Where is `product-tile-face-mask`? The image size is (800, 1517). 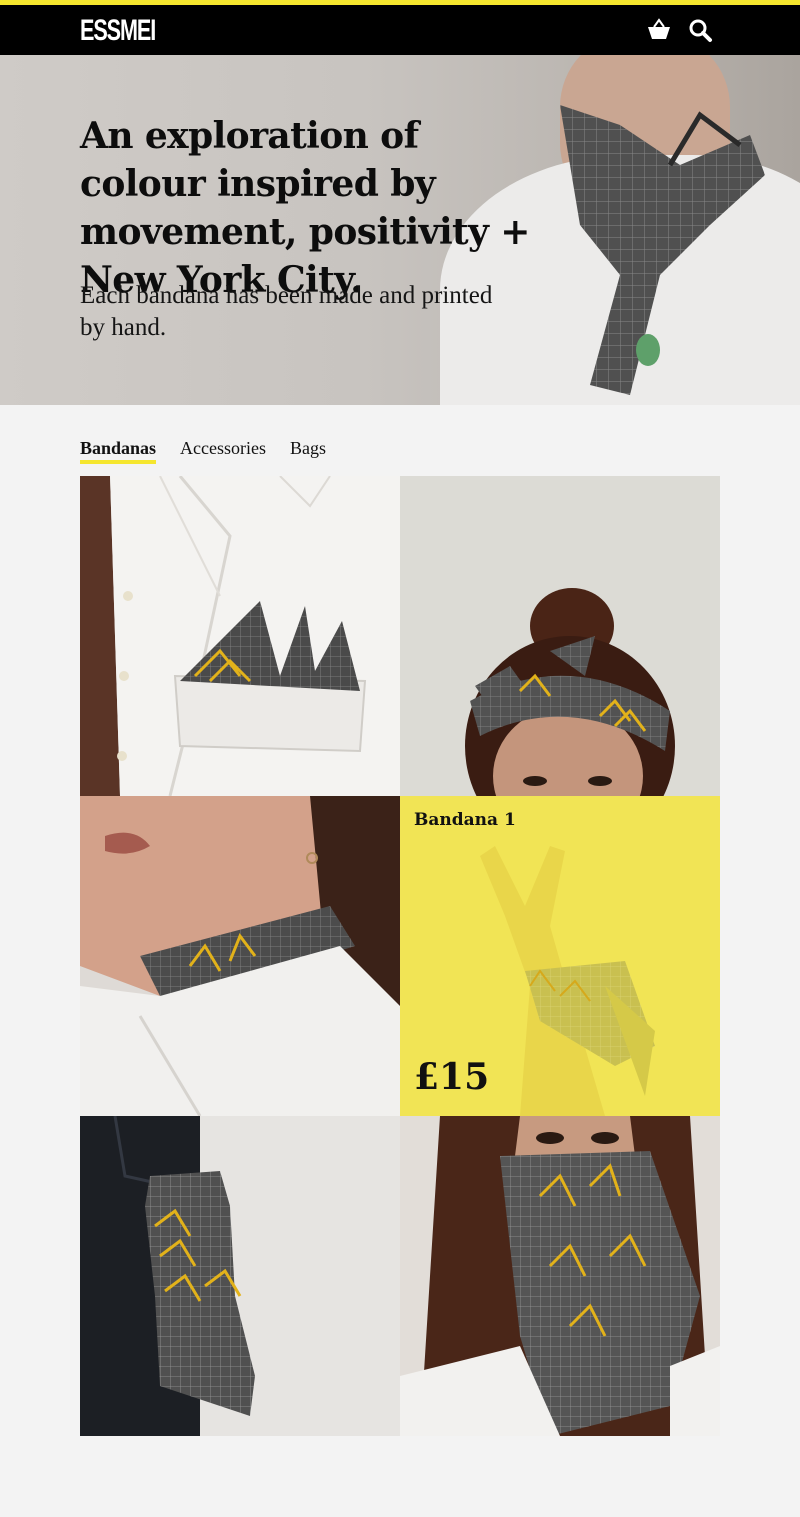 product-tile-face-mask is located at coordinates (560, 1276).